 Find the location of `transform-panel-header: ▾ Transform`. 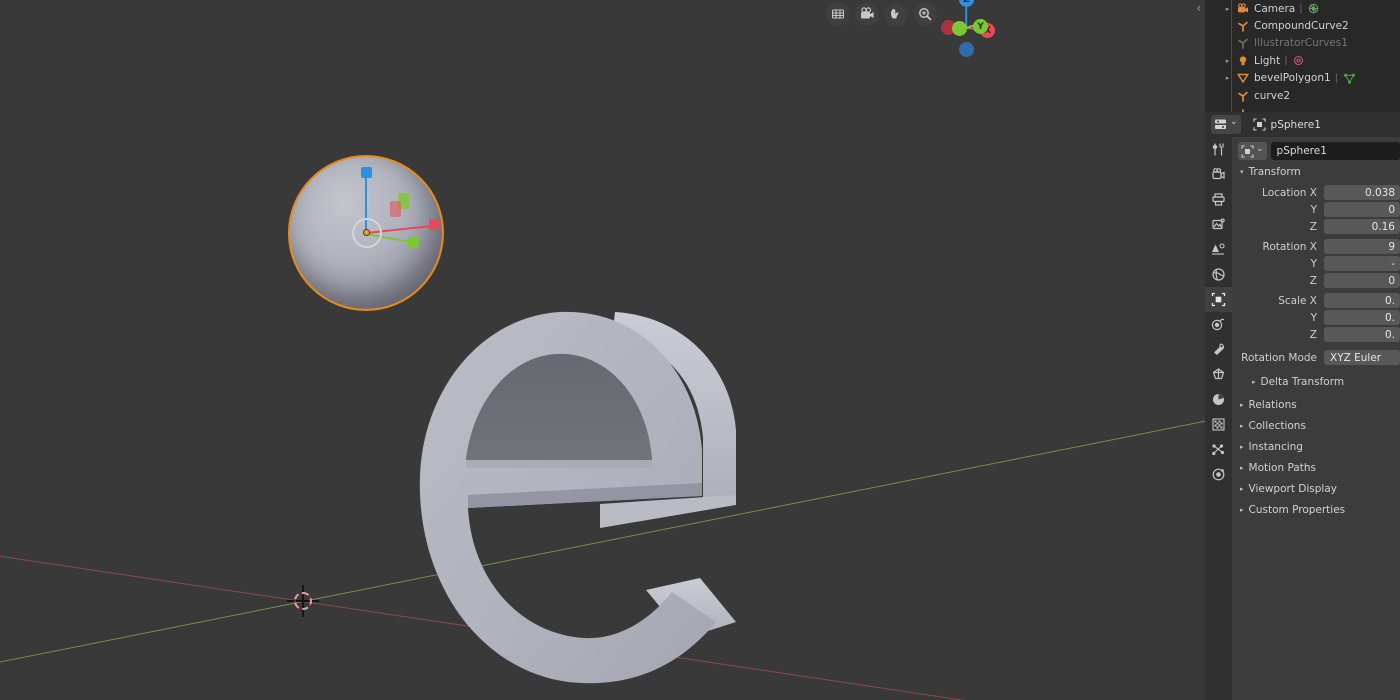

transform-panel-header: ▾ Transform is located at coordinates (1316, 172).